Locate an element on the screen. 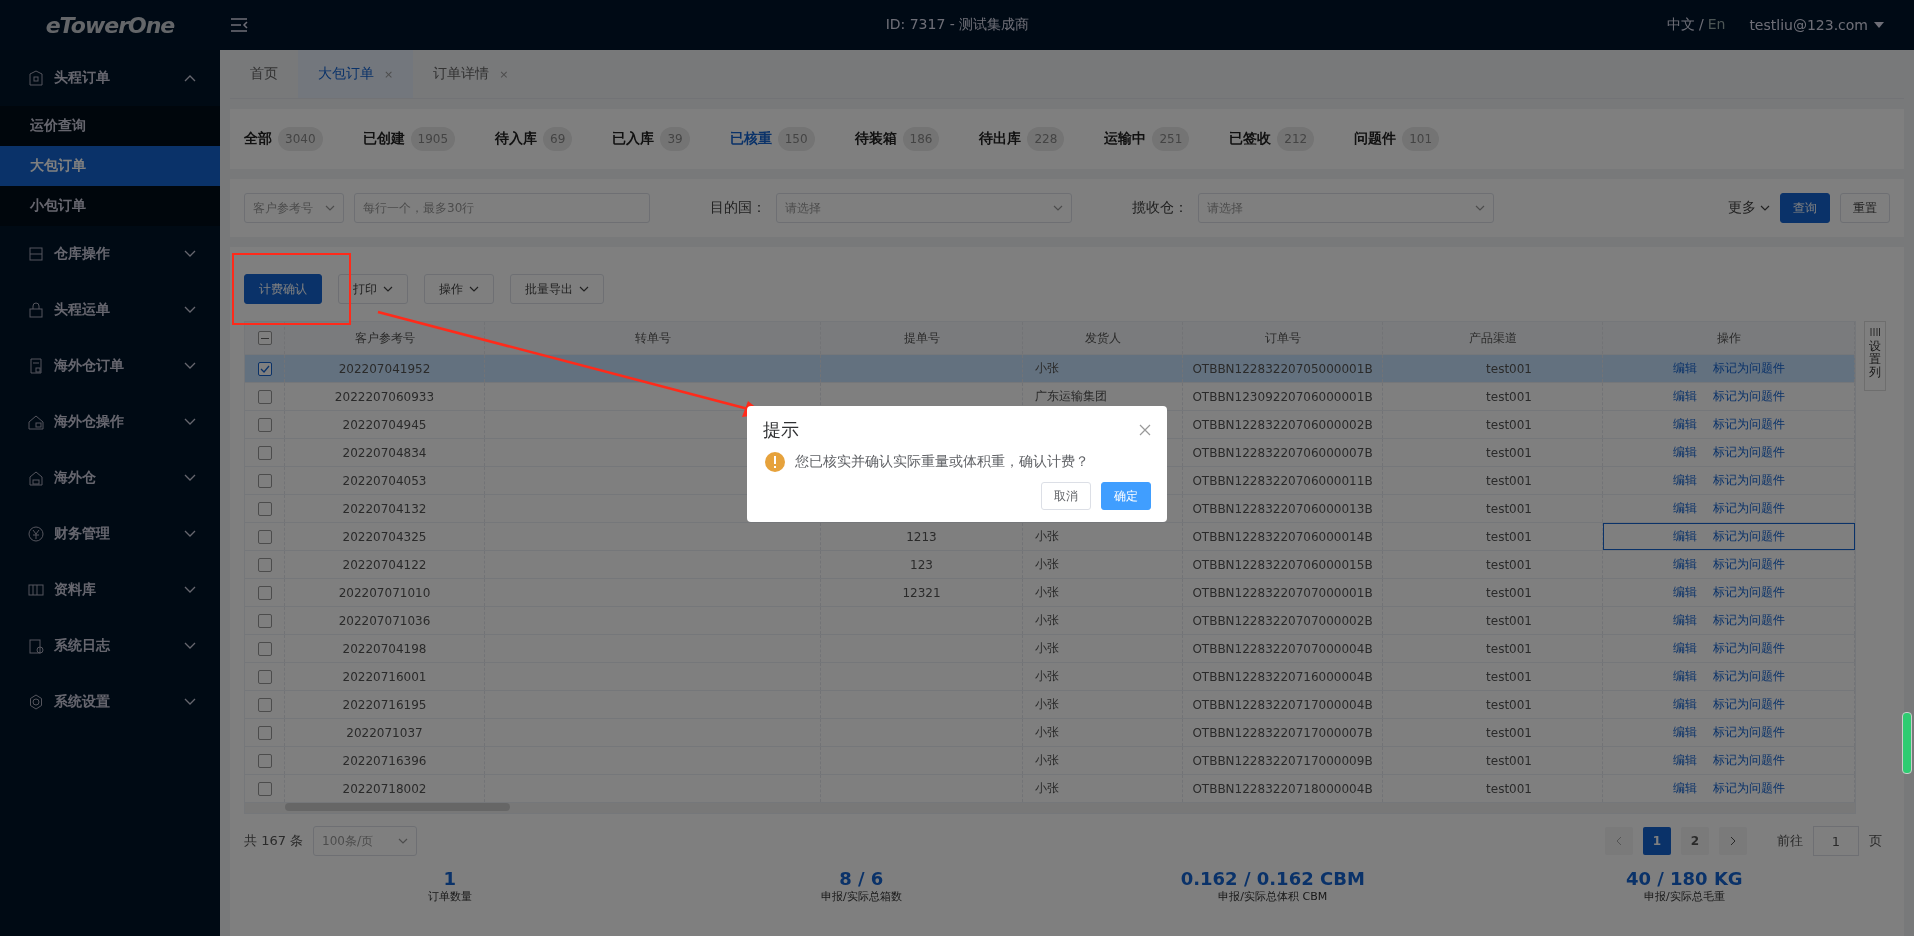 This screenshot has width=1914, height=936. sidebar-item: 海外仓 is located at coordinates (110, 478).